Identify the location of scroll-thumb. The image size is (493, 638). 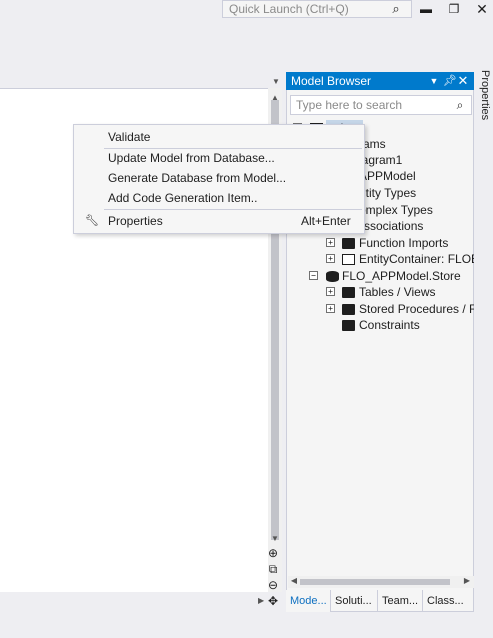
(375, 582).